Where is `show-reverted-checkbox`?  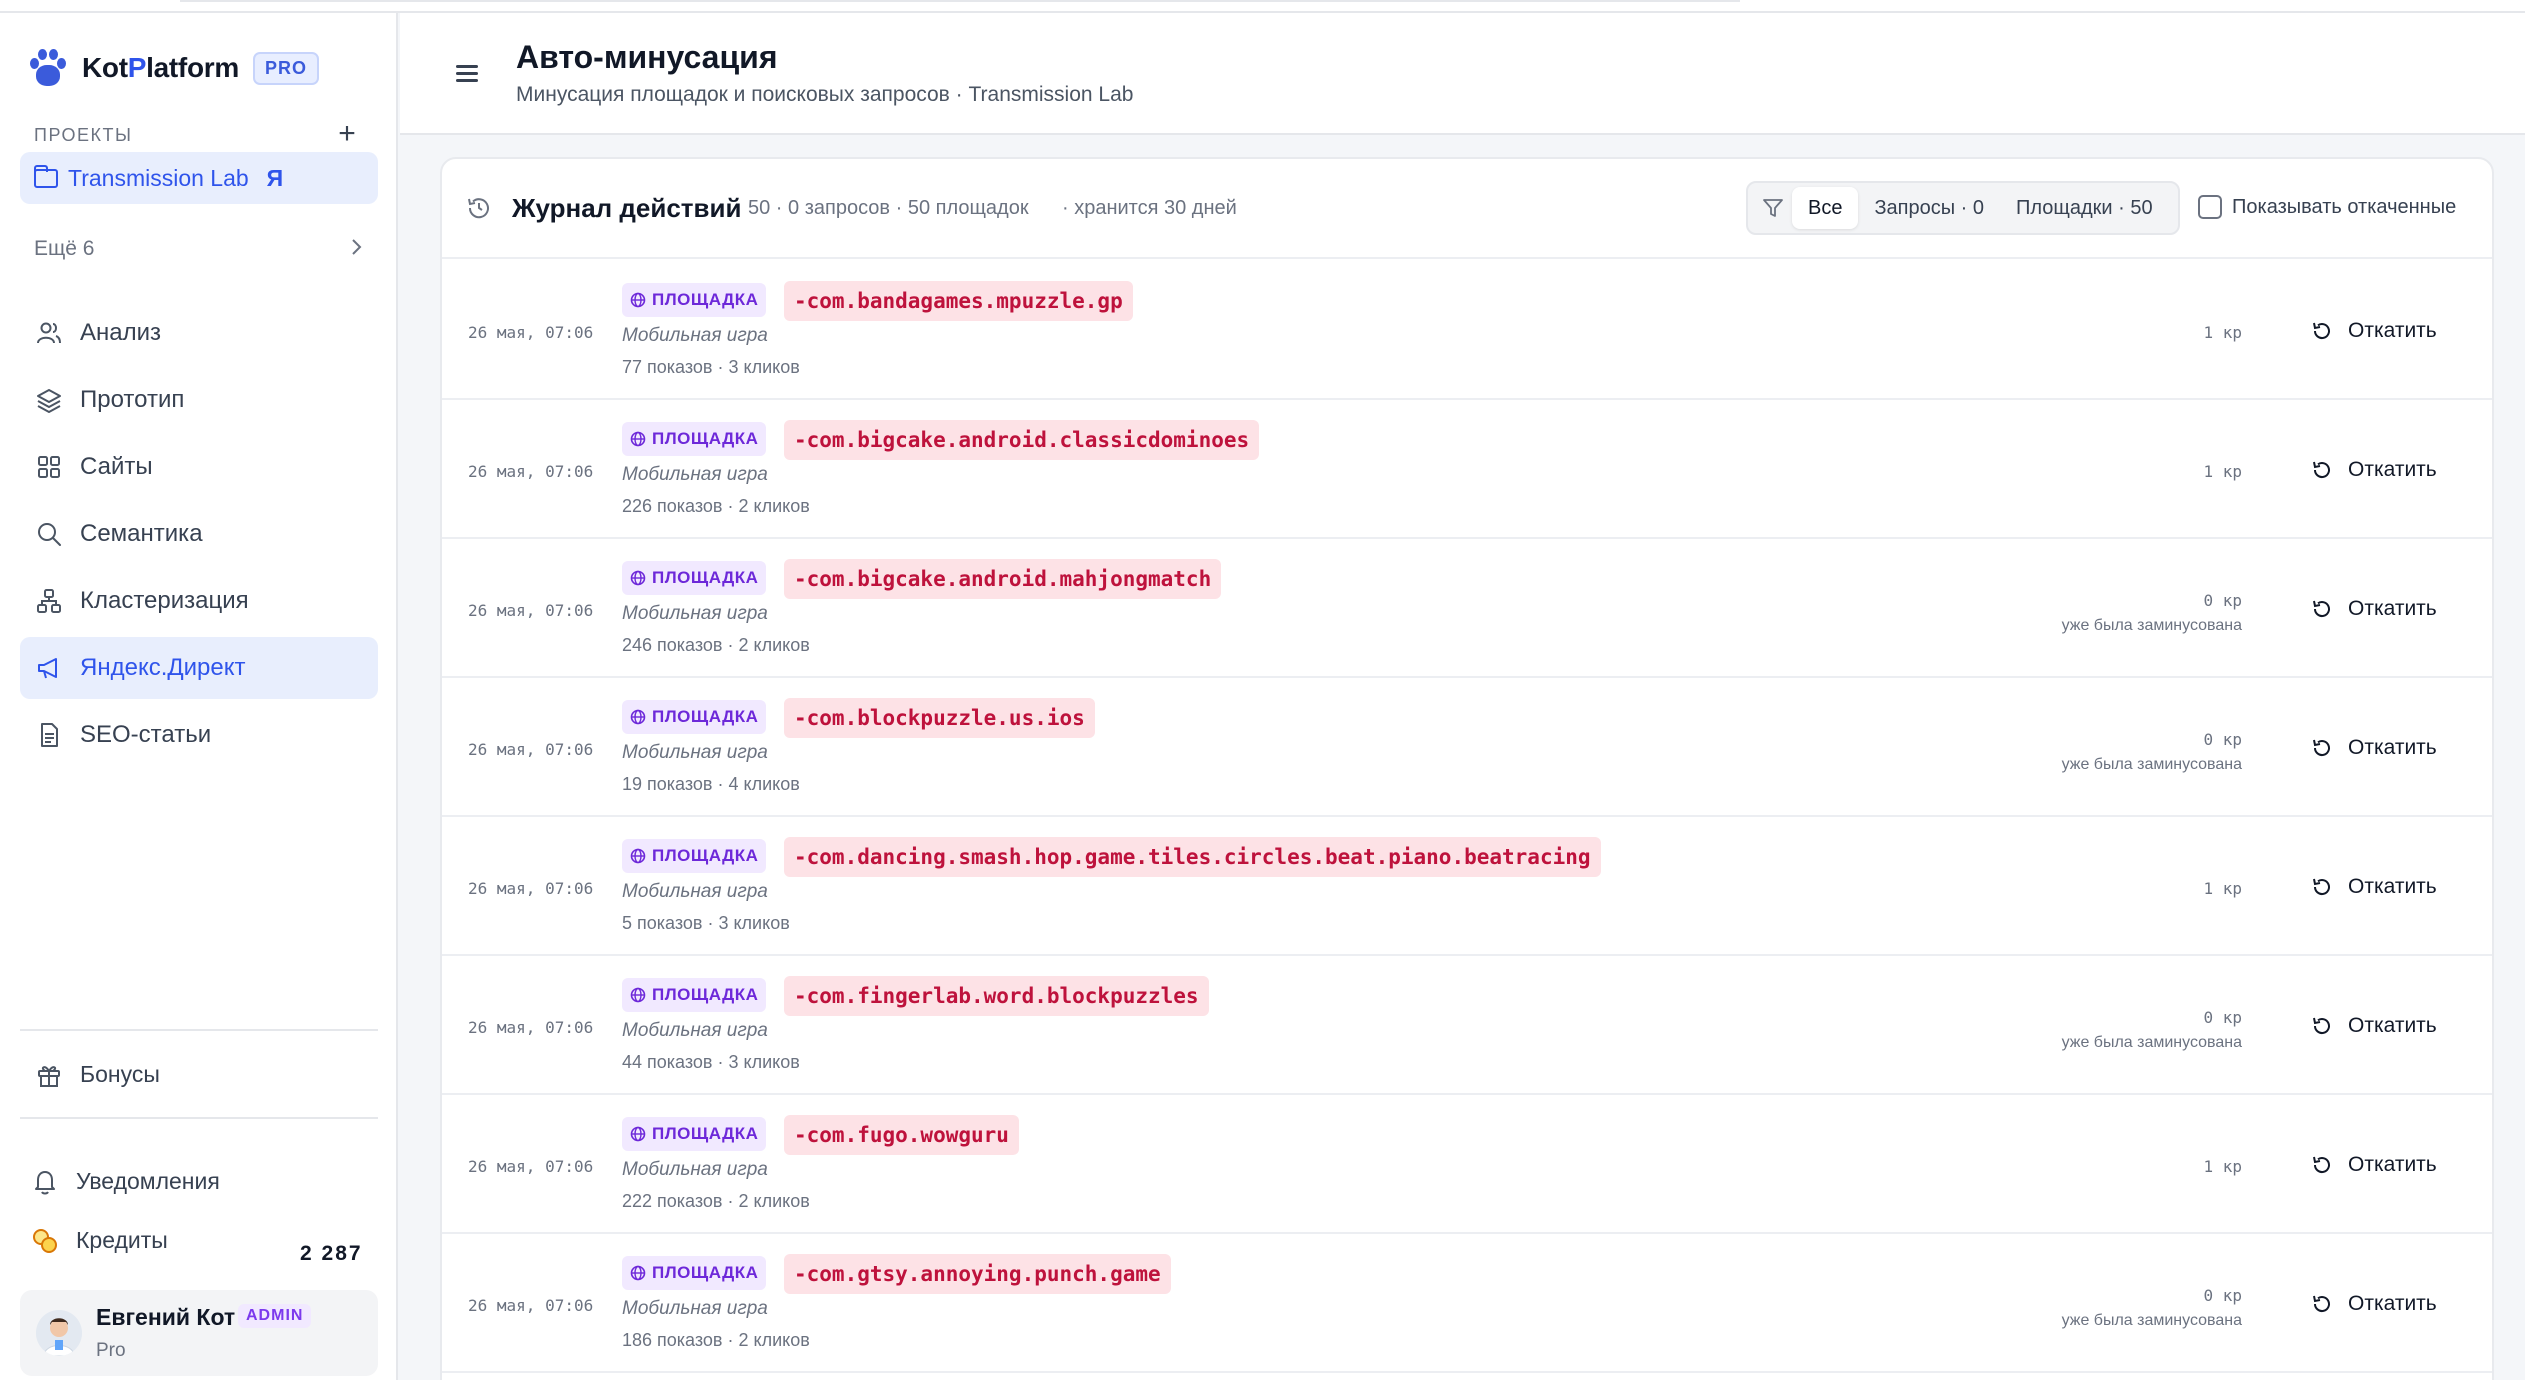 show-reverted-checkbox is located at coordinates (2210, 207).